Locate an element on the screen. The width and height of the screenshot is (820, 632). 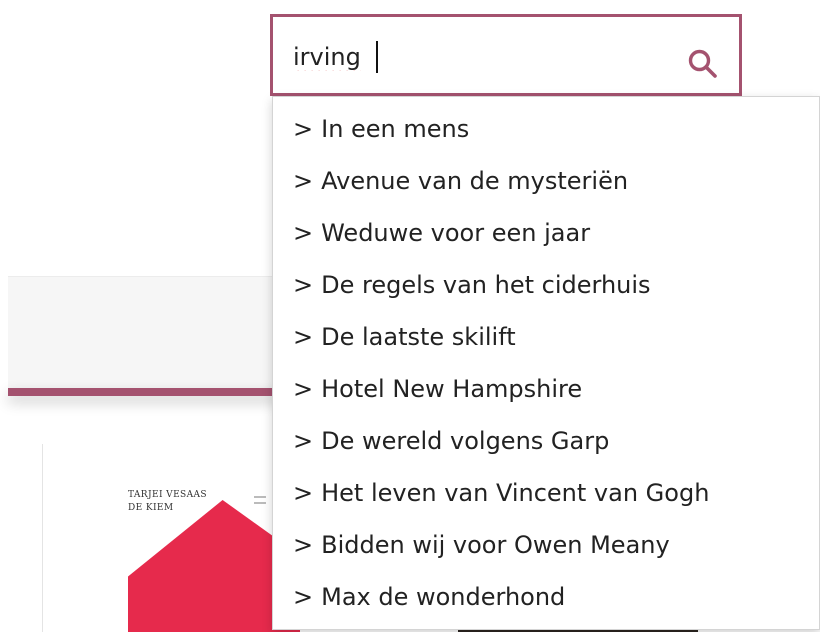
suggestion-item: > De wereld volgens Garp is located at coordinates (451, 441).